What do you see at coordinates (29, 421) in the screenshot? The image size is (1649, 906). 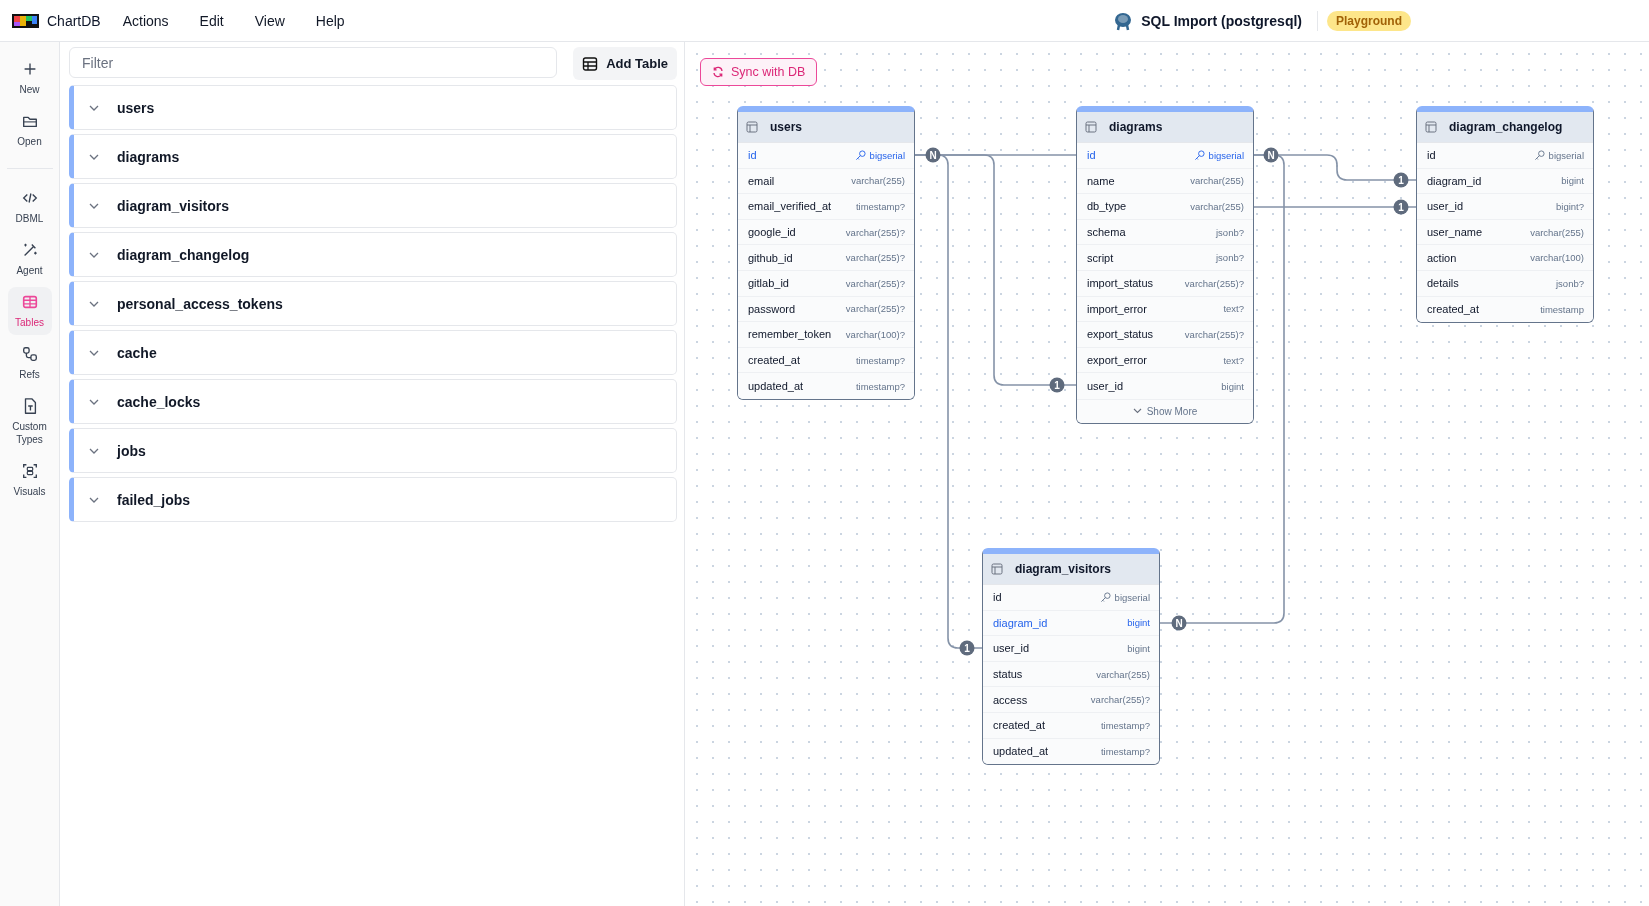 I see `sidebar-tab: Custom Types` at bounding box center [29, 421].